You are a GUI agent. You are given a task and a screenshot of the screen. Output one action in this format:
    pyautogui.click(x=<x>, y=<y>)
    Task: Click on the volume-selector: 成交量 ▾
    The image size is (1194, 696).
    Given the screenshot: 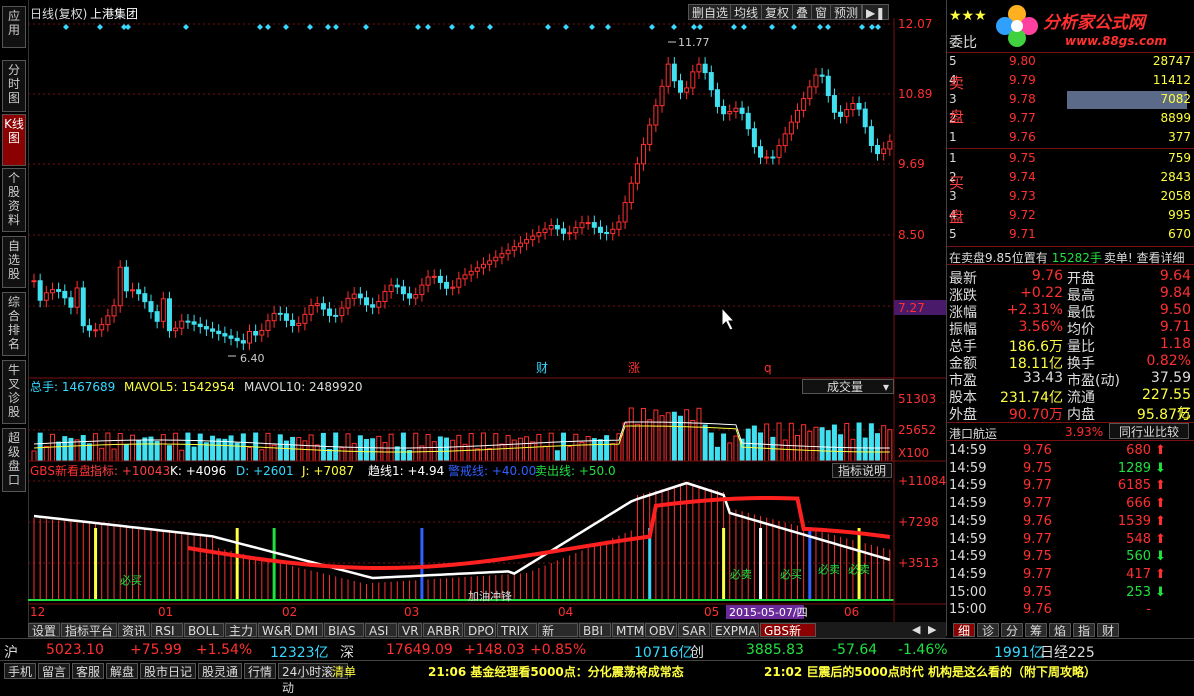 What is the action you would take?
    pyautogui.click(x=848, y=386)
    